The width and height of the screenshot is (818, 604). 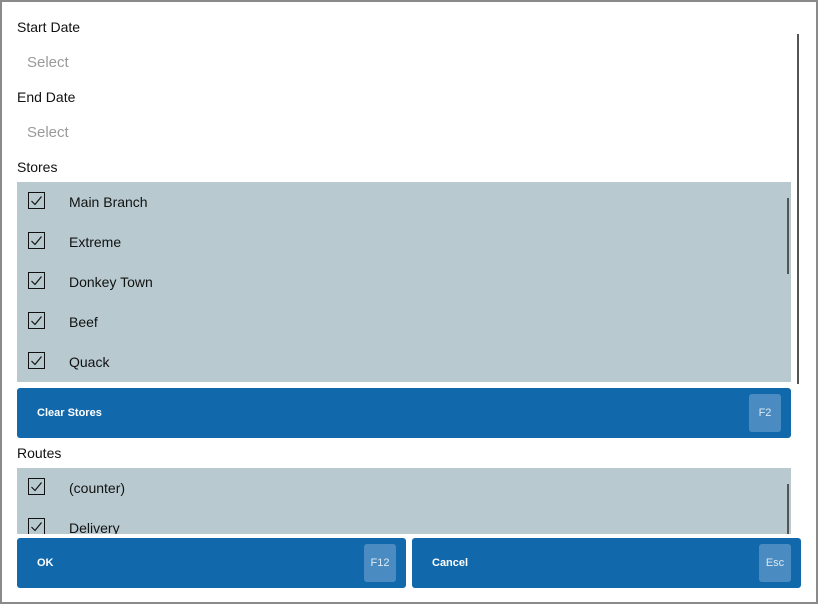 What do you see at coordinates (111, 282) in the screenshot?
I see `store-item-label: Donkey Town` at bounding box center [111, 282].